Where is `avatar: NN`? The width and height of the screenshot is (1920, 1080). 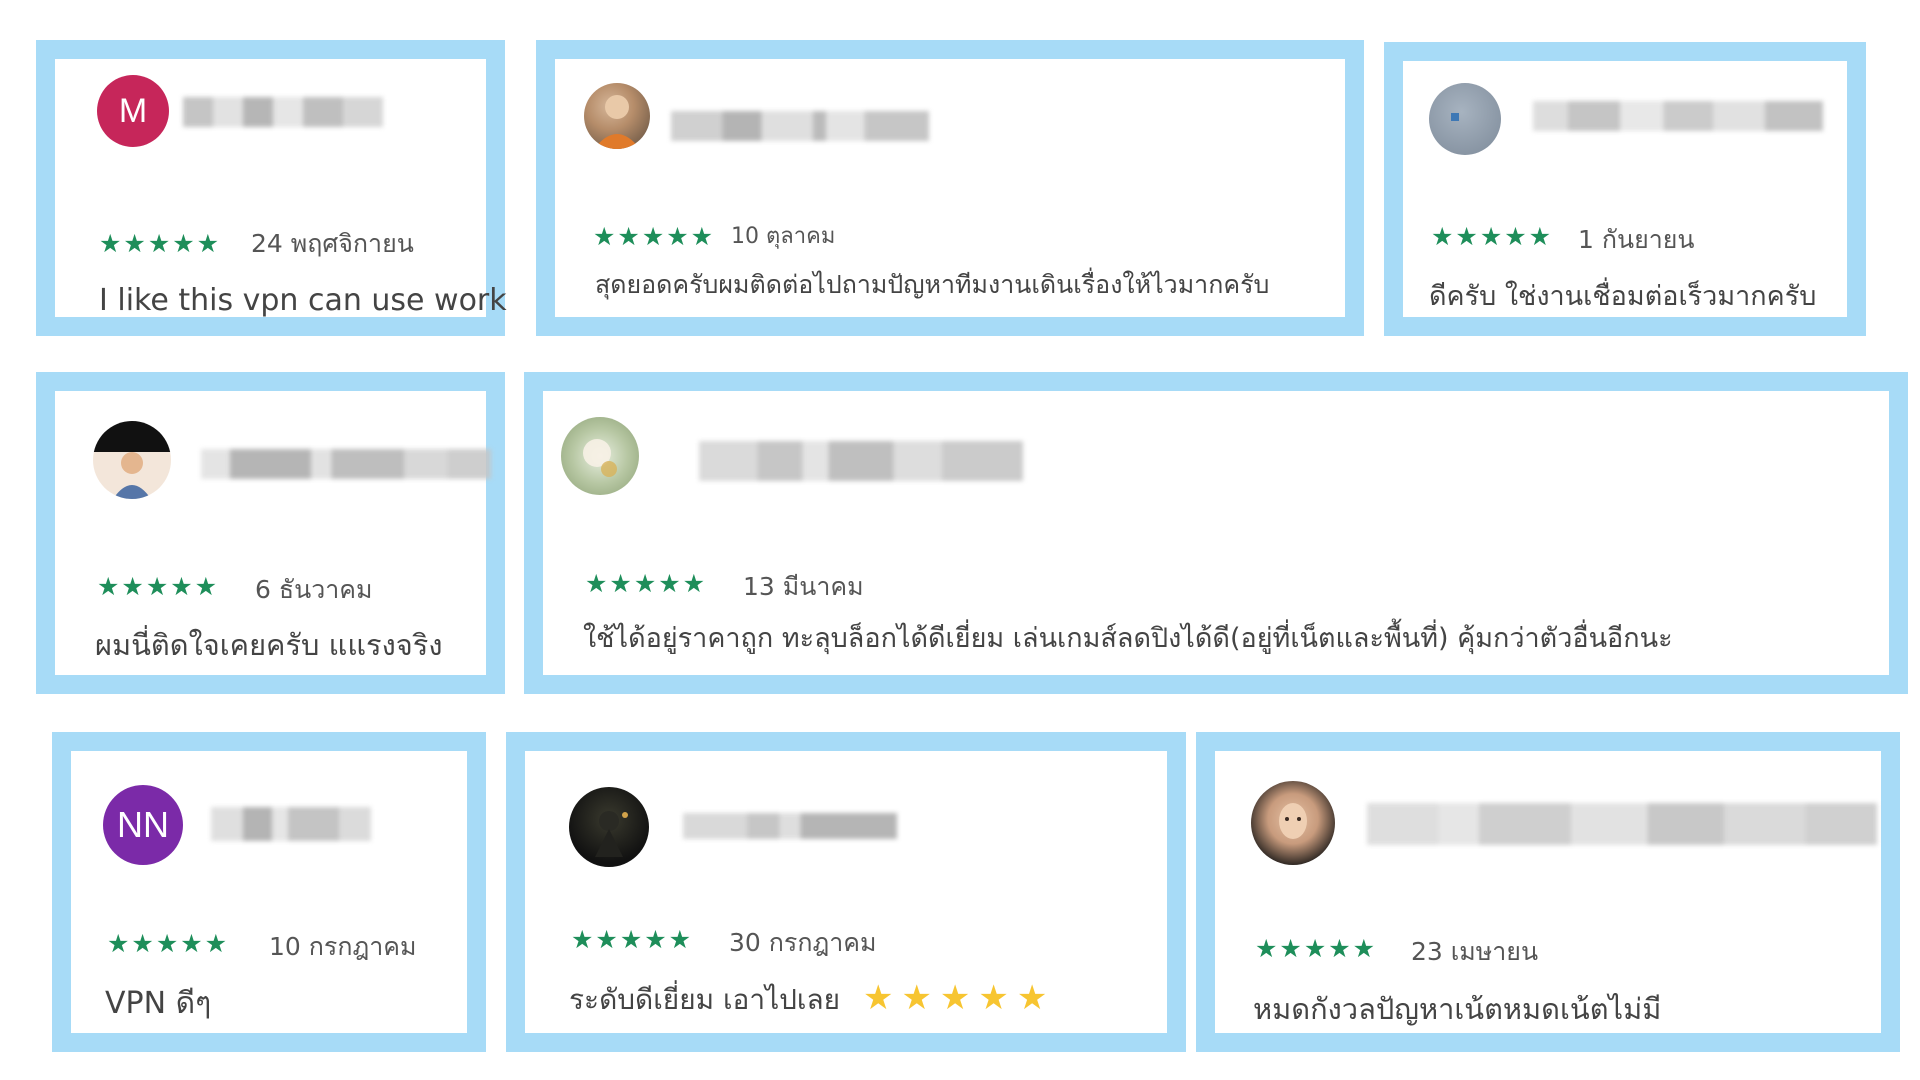
avatar: NN is located at coordinates (143, 825).